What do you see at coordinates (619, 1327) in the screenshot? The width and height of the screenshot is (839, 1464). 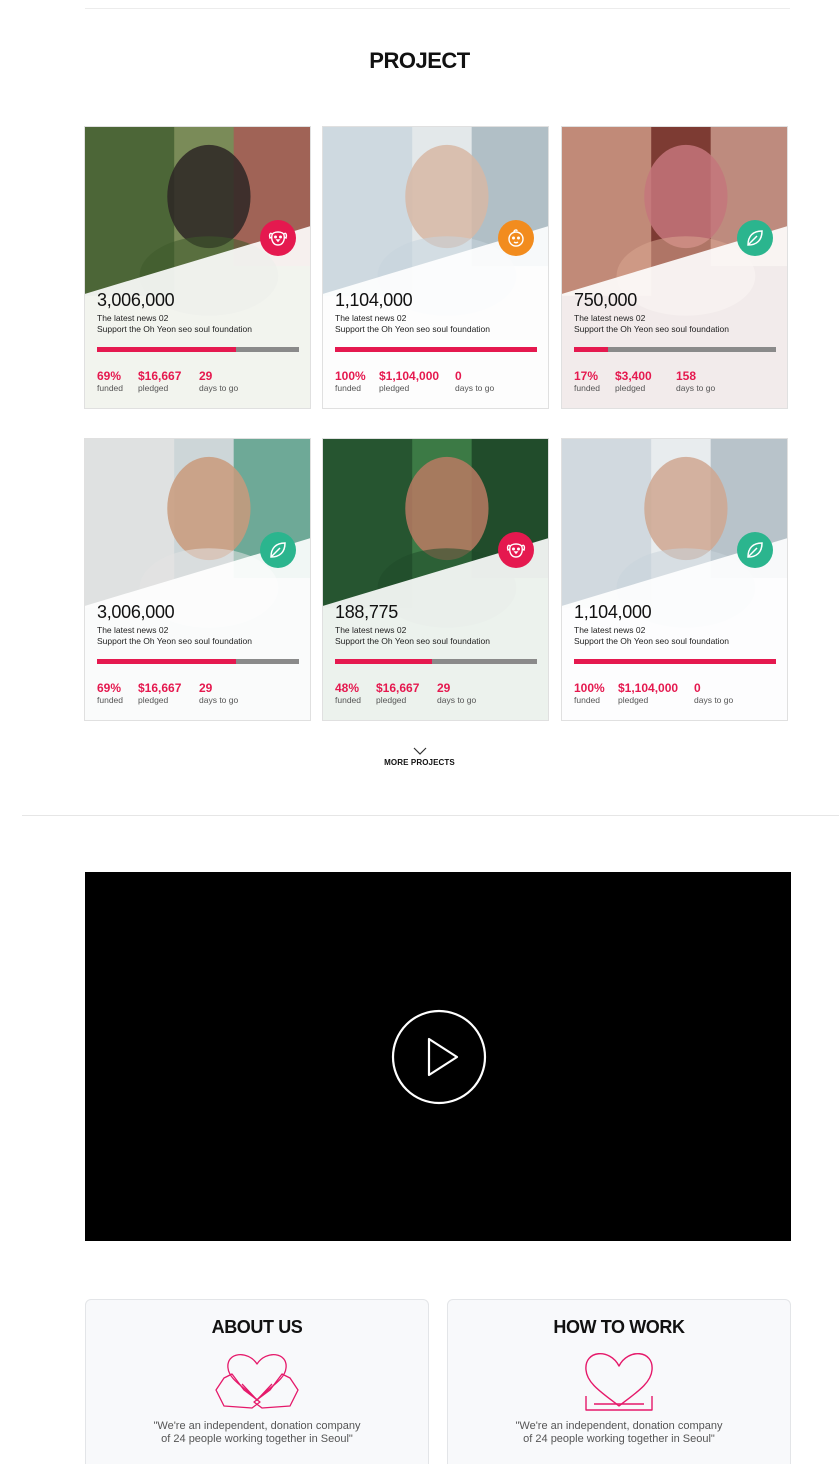 I see `how-to-work-title: HOW TO WORK` at bounding box center [619, 1327].